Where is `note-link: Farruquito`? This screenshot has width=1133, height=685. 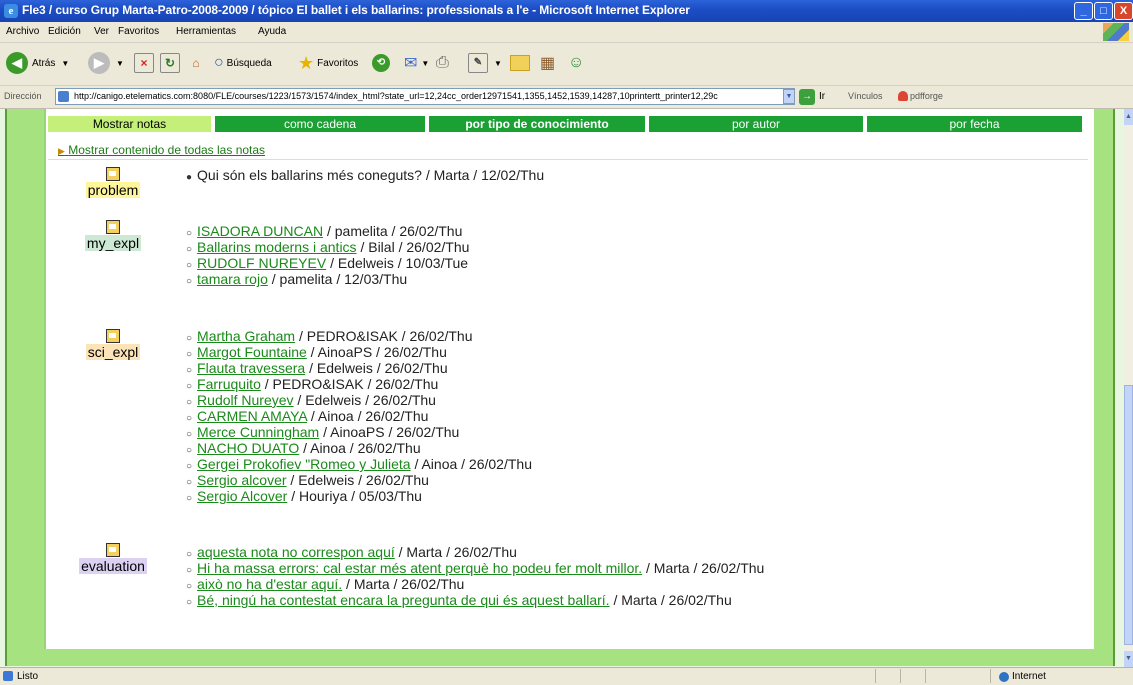 note-link: Farruquito is located at coordinates (229, 384).